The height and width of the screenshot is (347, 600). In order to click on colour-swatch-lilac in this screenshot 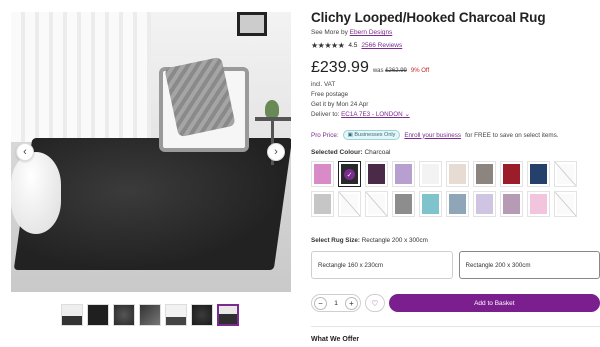, I will do `click(403, 174)`.